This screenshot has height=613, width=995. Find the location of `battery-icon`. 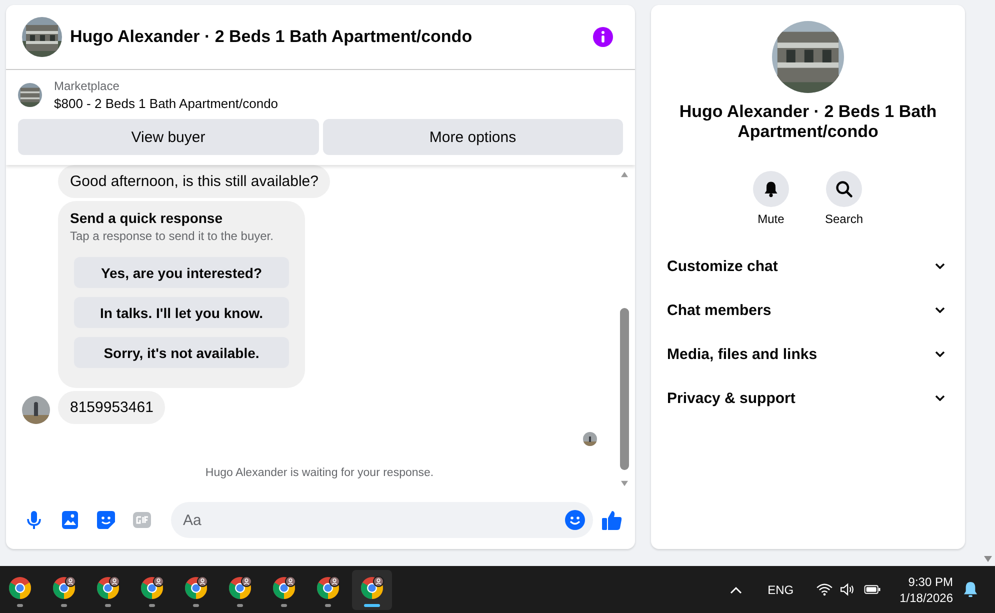

battery-icon is located at coordinates (872, 589).